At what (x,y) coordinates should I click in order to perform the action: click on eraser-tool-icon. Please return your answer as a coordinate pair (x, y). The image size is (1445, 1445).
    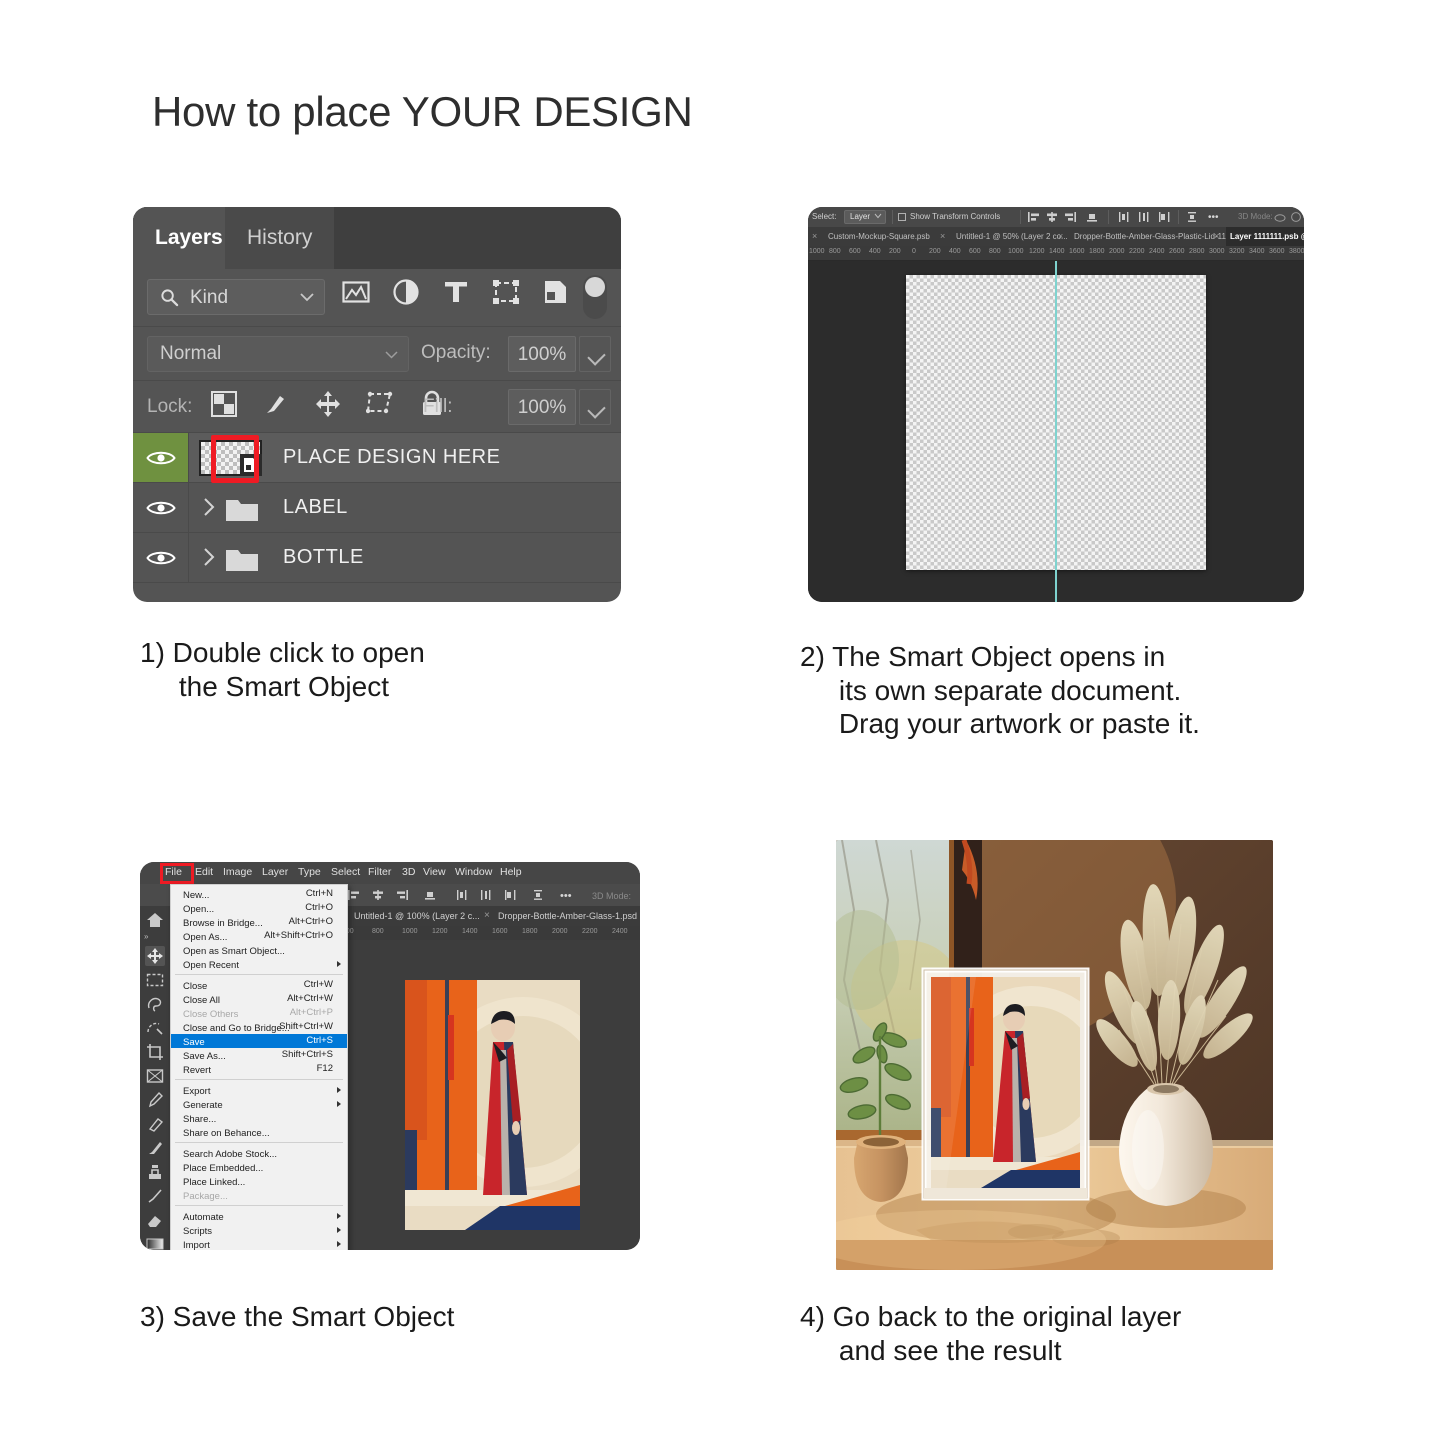
    Looking at the image, I should click on (155, 1220).